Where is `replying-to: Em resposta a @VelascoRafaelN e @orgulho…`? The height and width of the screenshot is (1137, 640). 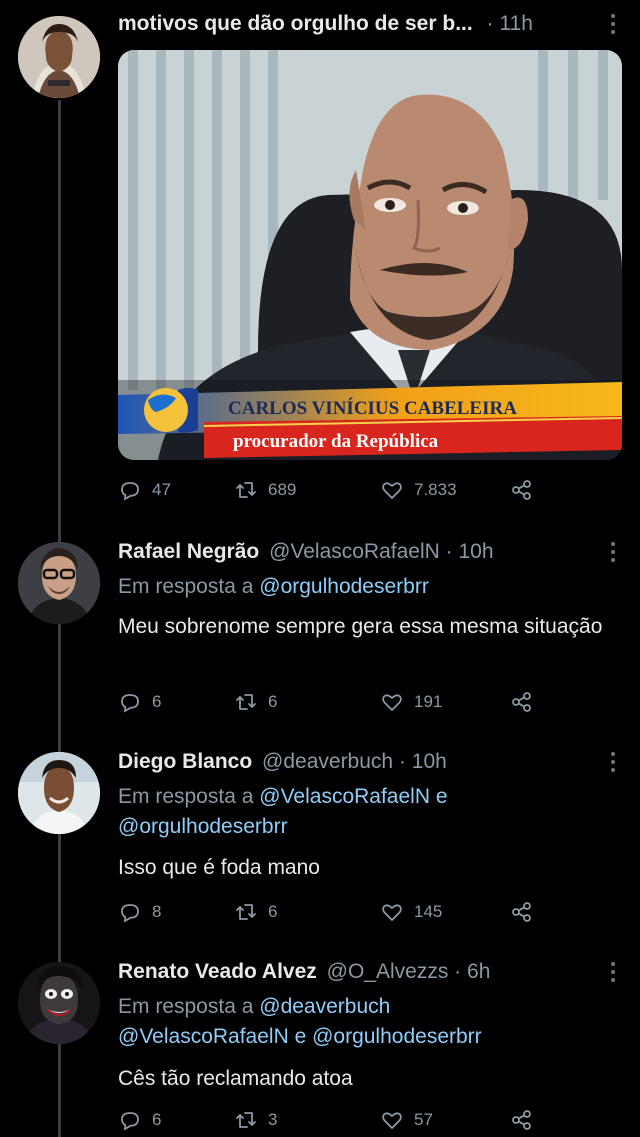
replying-to: Em resposta a @VelascoRafaelN e @orgulho… is located at coordinates (318, 812).